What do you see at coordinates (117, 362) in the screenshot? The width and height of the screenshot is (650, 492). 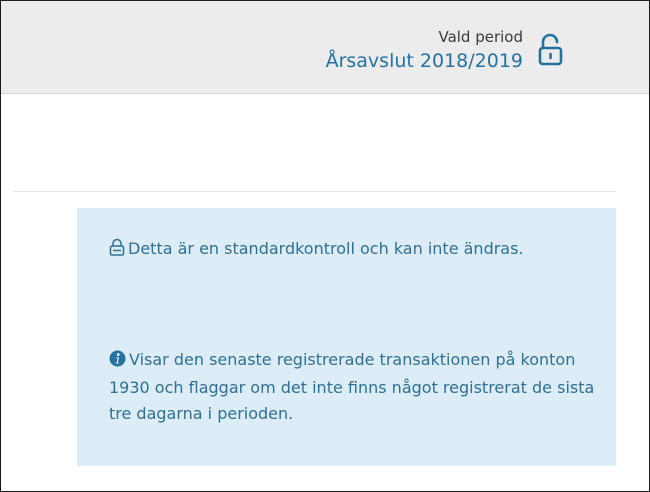 I see `info-icon` at bounding box center [117, 362].